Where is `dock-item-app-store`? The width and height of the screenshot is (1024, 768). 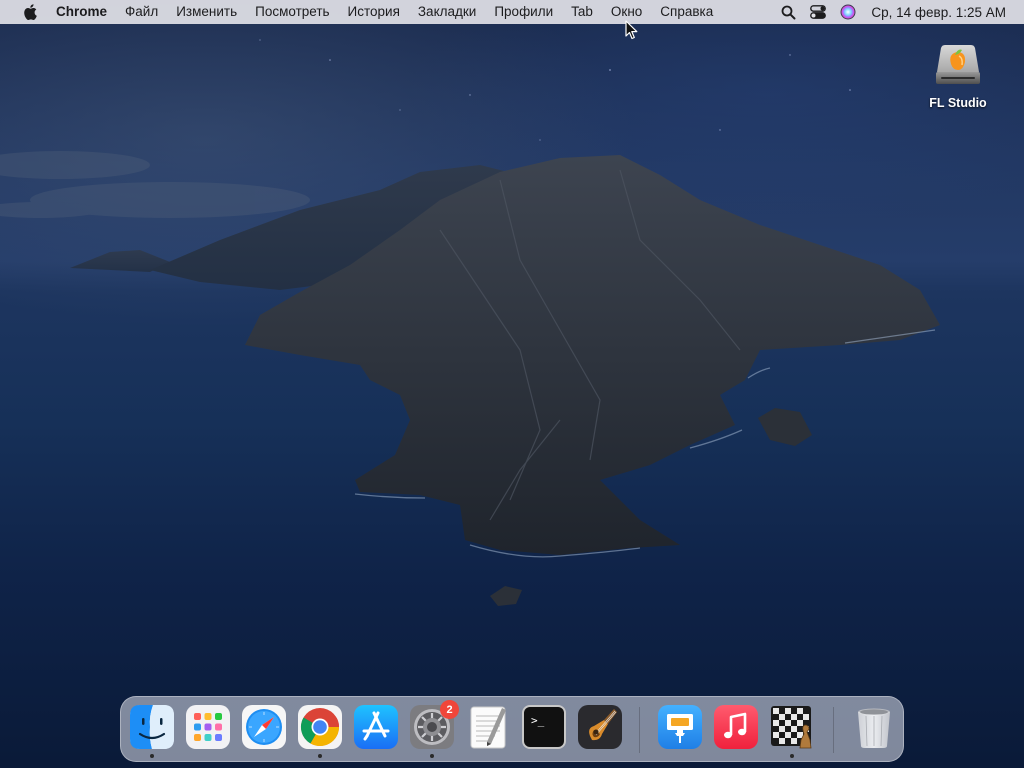 dock-item-app-store is located at coordinates (376, 727).